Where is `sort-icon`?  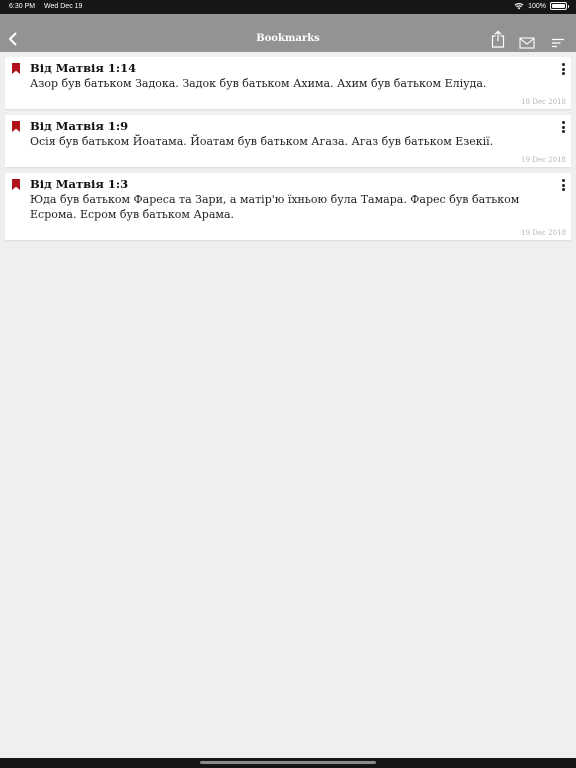
sort-icon is located at coordinates (558, 43).